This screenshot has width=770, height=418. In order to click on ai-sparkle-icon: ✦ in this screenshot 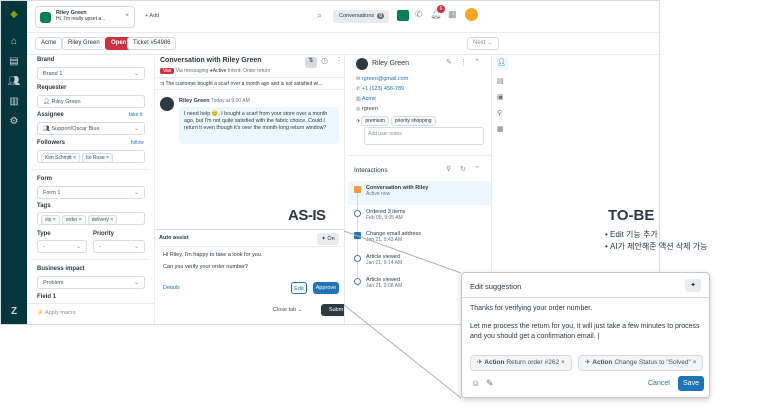, I will do `click(693, 285)`.